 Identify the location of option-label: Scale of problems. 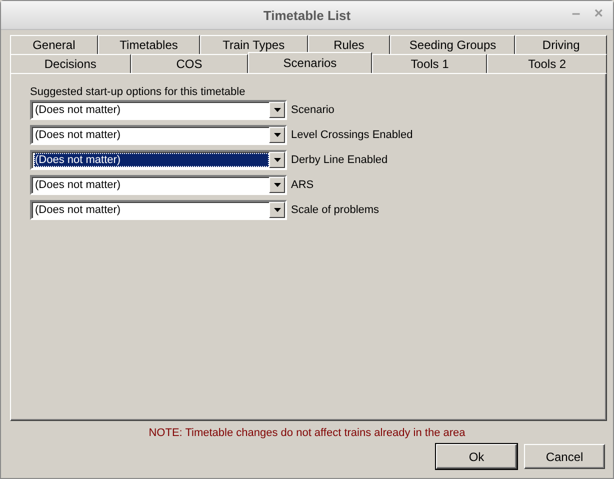
(335, 210).